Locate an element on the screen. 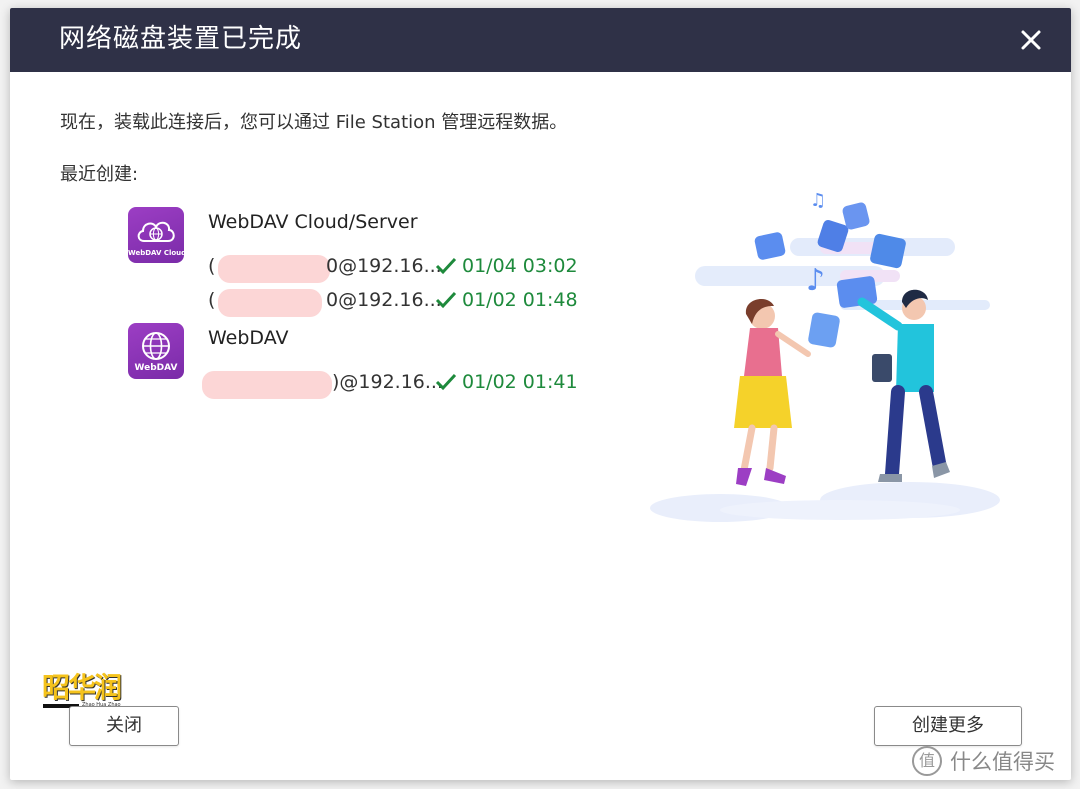  connection-status: 01/04 03:02 is located at coordinates (506, 266).